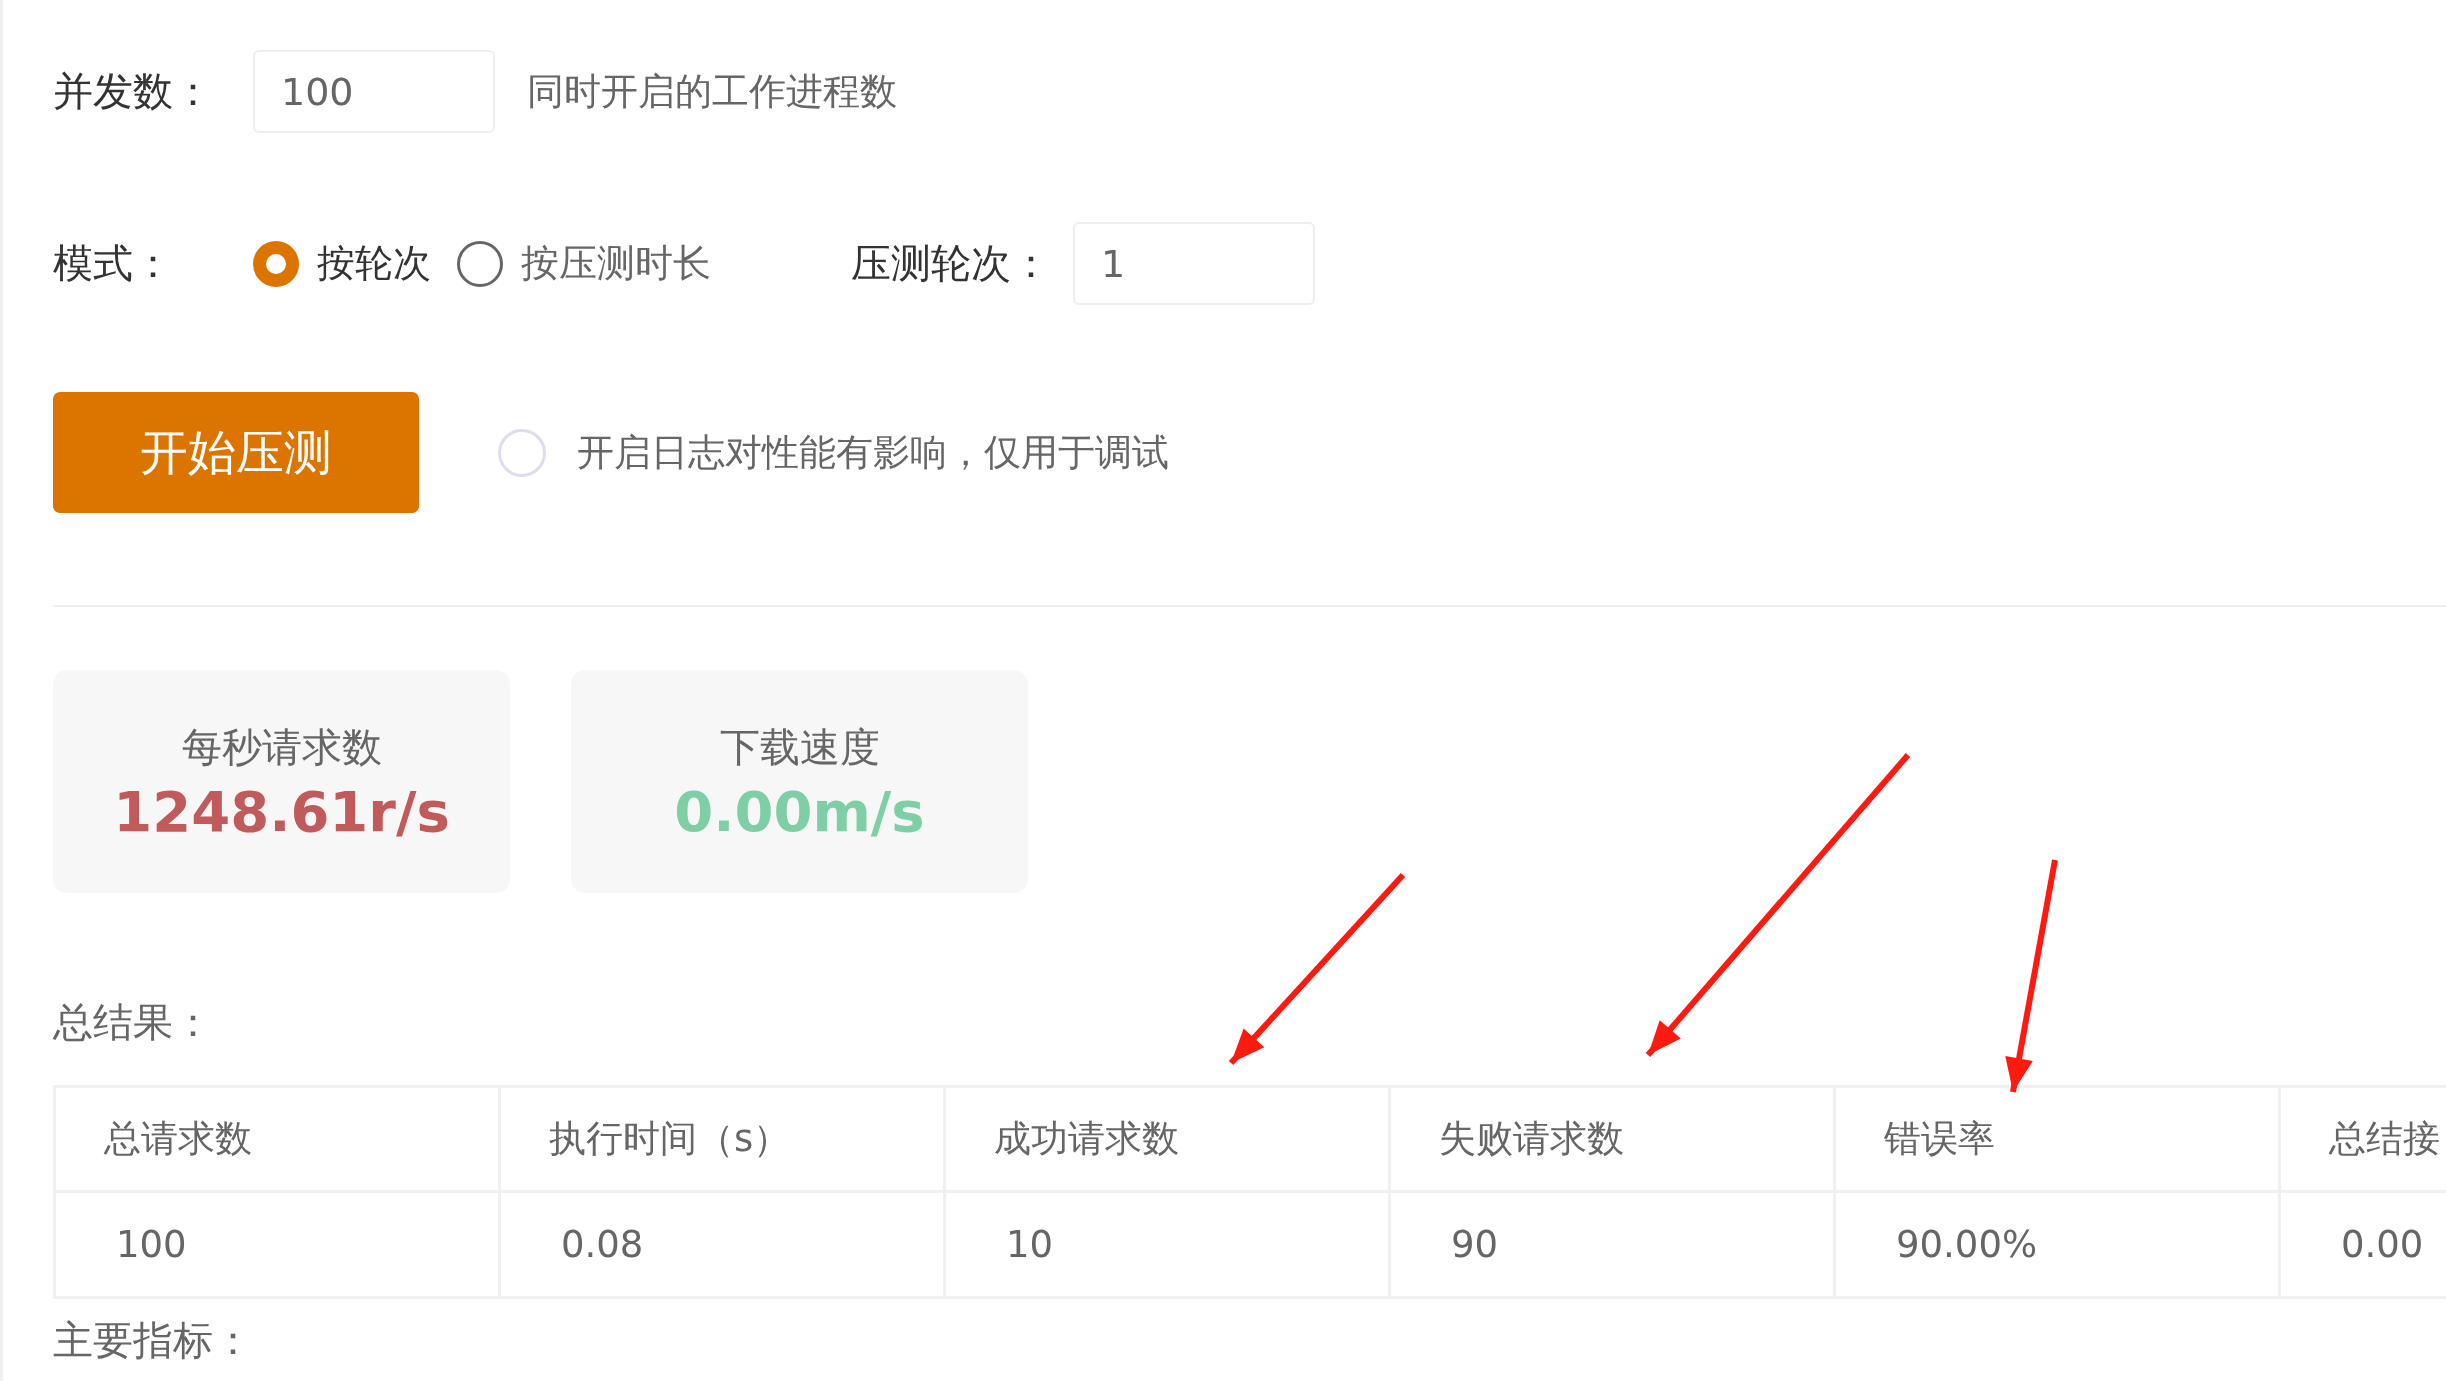 The height and width of the screenshot is (1381, 2446). I want to click on column-header: 总请求数, so click(277, 1139).